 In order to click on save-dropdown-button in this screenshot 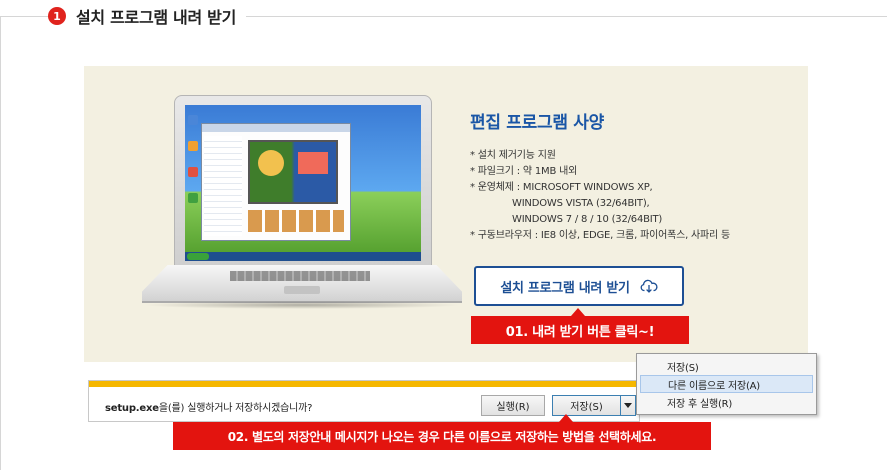, I will do `click(628, 405)`.